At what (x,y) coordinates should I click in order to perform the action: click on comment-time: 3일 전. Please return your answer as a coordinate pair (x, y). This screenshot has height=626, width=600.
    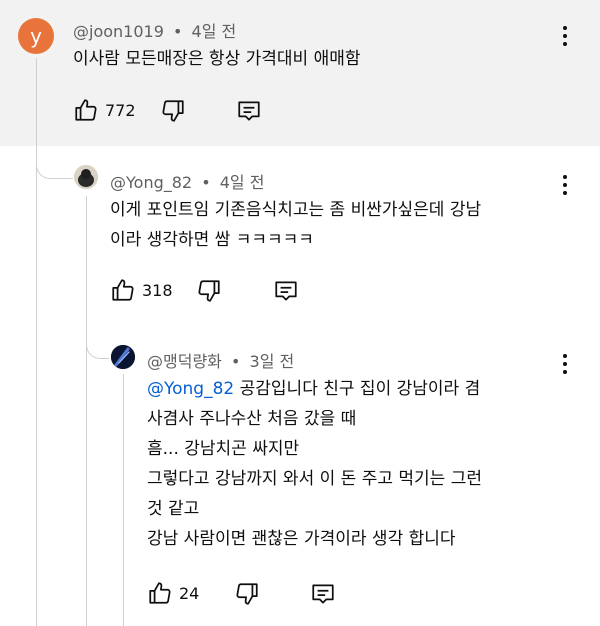
    Looking at the image, I should click on (272, 361).